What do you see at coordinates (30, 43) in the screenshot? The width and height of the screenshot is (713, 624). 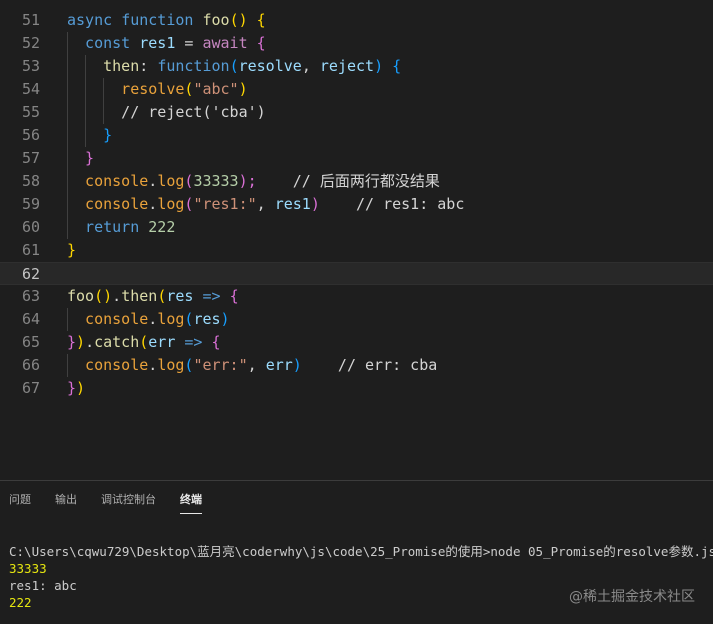 I see `line-number: 52` at bounding box center [30, 43].